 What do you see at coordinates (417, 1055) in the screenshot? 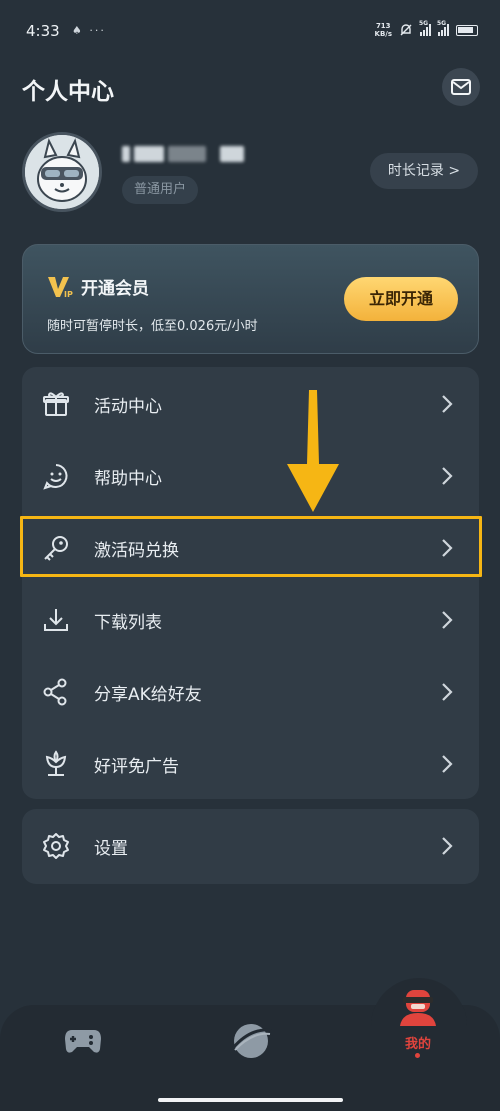
I see `active-indicator-dot` at bounding box center [417, 1055].